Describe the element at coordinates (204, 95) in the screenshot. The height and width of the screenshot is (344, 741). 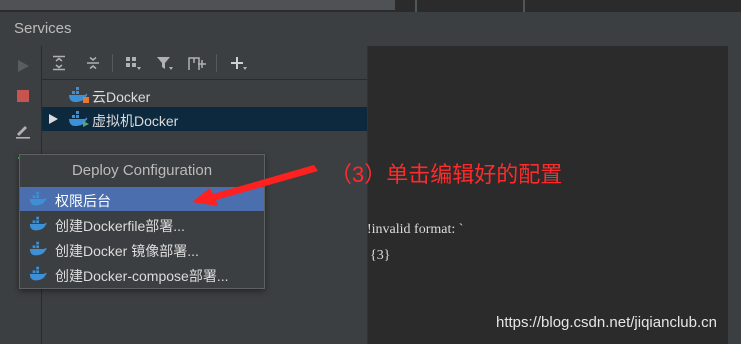
I see `tree-item-cloud-docker: 云Docker` at that location.